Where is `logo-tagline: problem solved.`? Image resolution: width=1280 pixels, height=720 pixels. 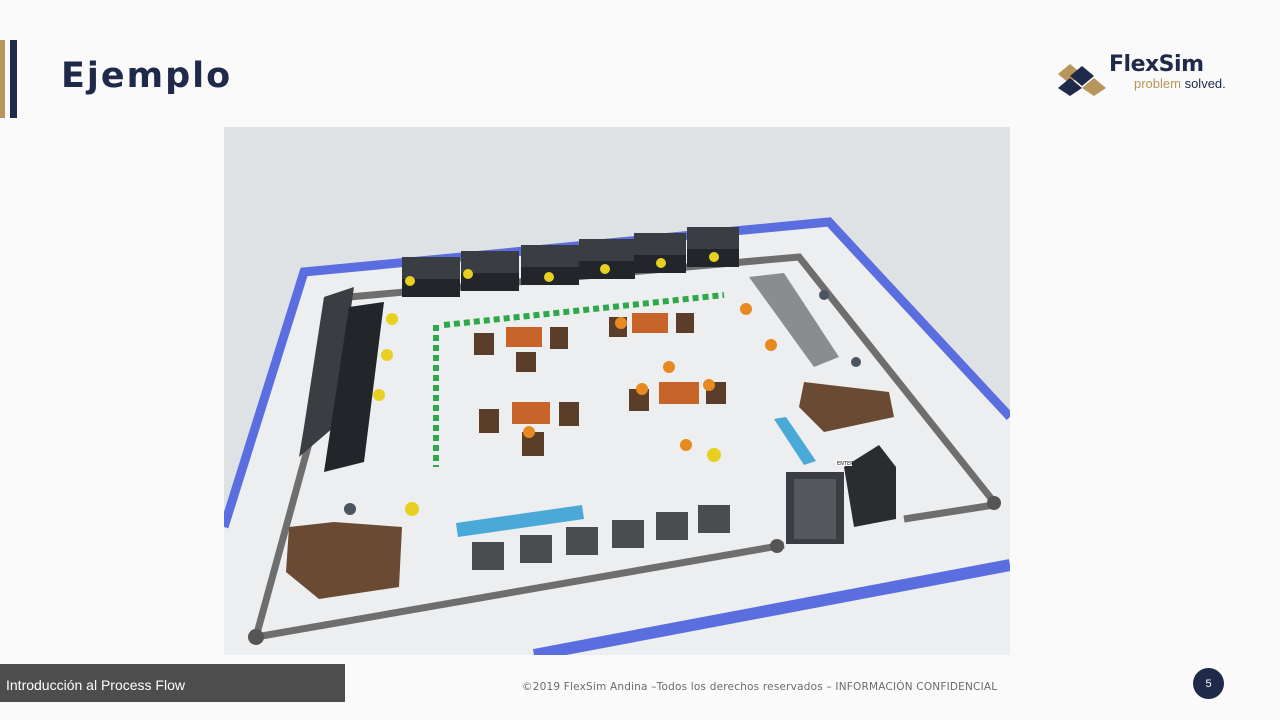 logo-tagline: problem solved. is located at coordinates (1180, 83).